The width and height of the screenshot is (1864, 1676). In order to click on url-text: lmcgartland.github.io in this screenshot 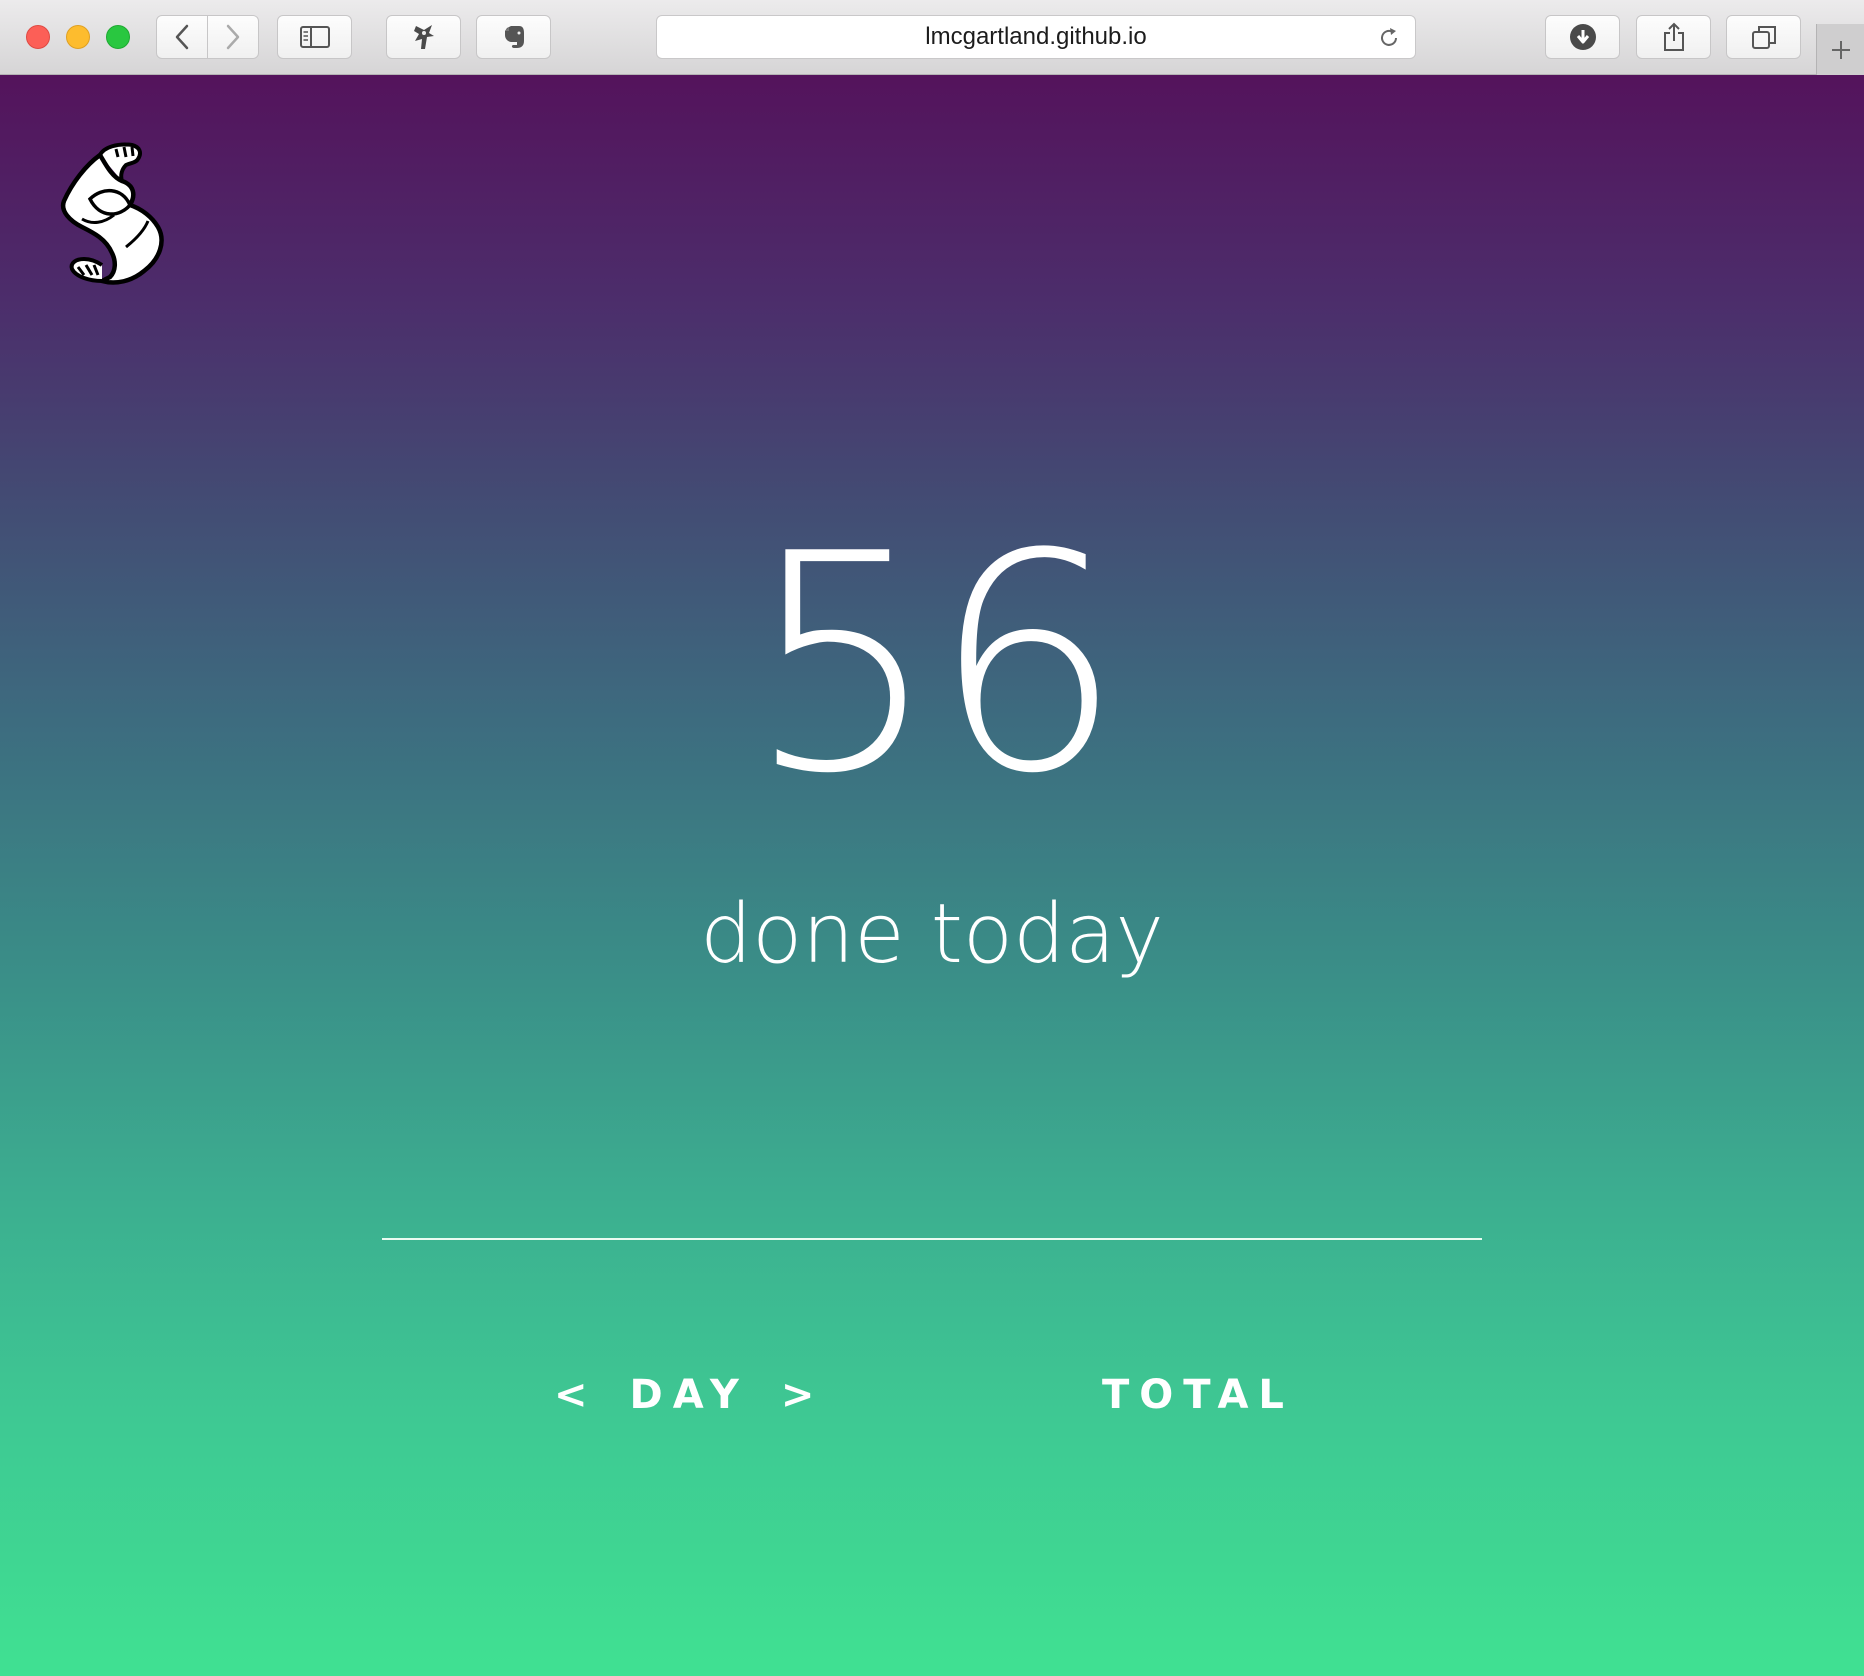, I will do `click(1036, 36)`.